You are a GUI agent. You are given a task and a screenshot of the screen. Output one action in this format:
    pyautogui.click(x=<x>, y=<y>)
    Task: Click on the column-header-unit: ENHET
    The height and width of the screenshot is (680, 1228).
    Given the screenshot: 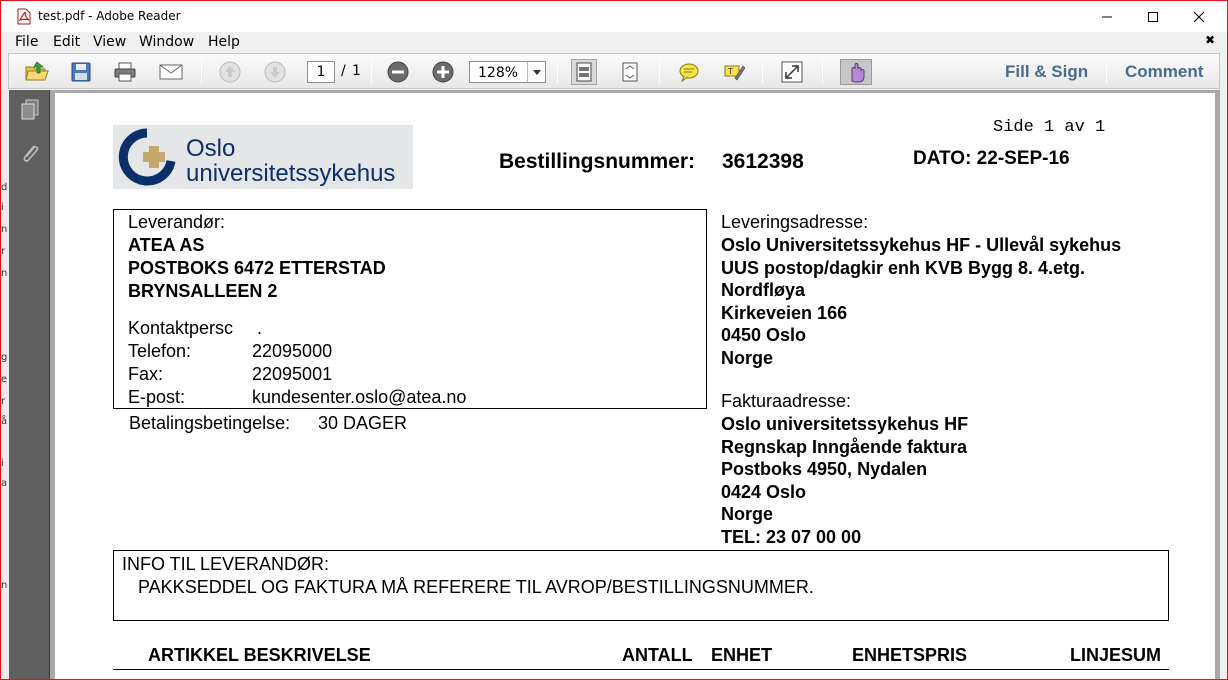 What is the action you would take?
    pyautogui.click(x=742, y=655)
    